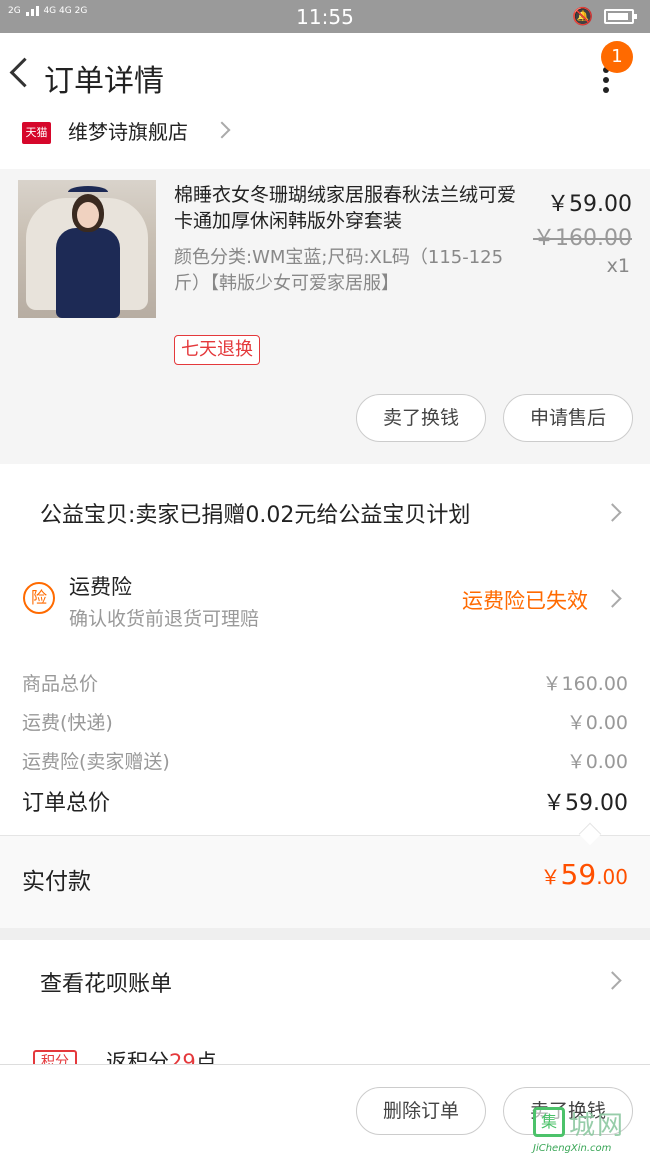 This screenshot has width=650, height=1155. I want to click on page-header: 订单详情 1, so click(325, 76).